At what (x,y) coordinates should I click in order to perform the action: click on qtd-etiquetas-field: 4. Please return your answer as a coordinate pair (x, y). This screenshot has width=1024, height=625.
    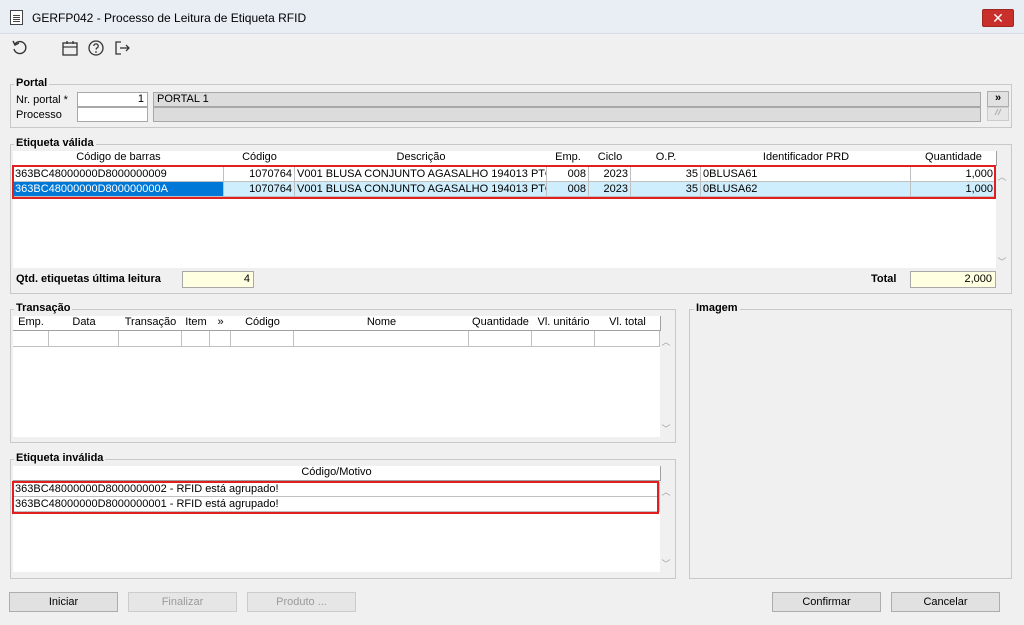
    Looking at the image, I should click on (218, 279).